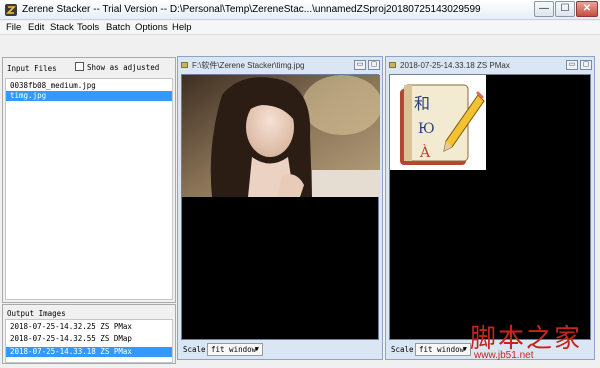  What do you see at coordinates (425, 152) in the screenshot?
I see `svg-text: À` at bounding box center [425, 152].